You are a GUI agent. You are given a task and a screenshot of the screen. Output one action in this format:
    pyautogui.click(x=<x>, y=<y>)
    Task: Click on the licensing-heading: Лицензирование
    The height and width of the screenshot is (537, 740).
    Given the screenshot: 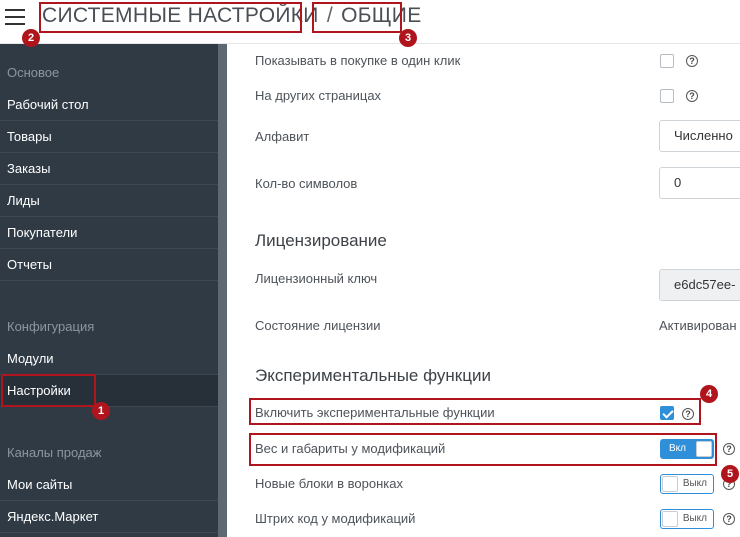 What is the action you would take?
    pyautogui.click(x=321, y=240)
    